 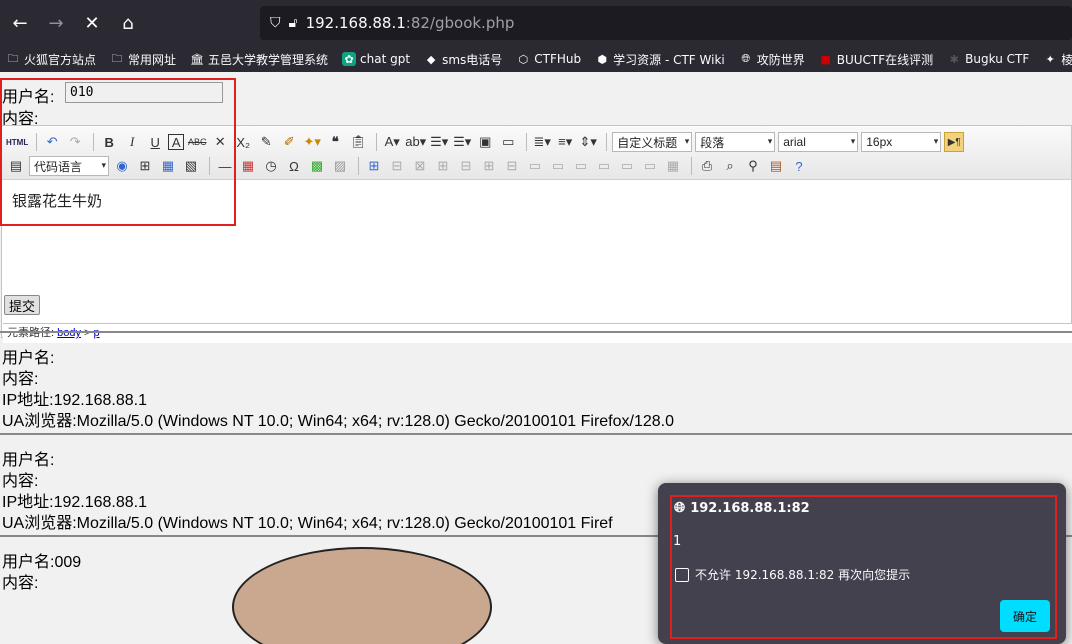 What do you see at coordinates (340, 166) in the screenshot?
I see `snapshot-icon: ▨` at bounding box center [340, 166].